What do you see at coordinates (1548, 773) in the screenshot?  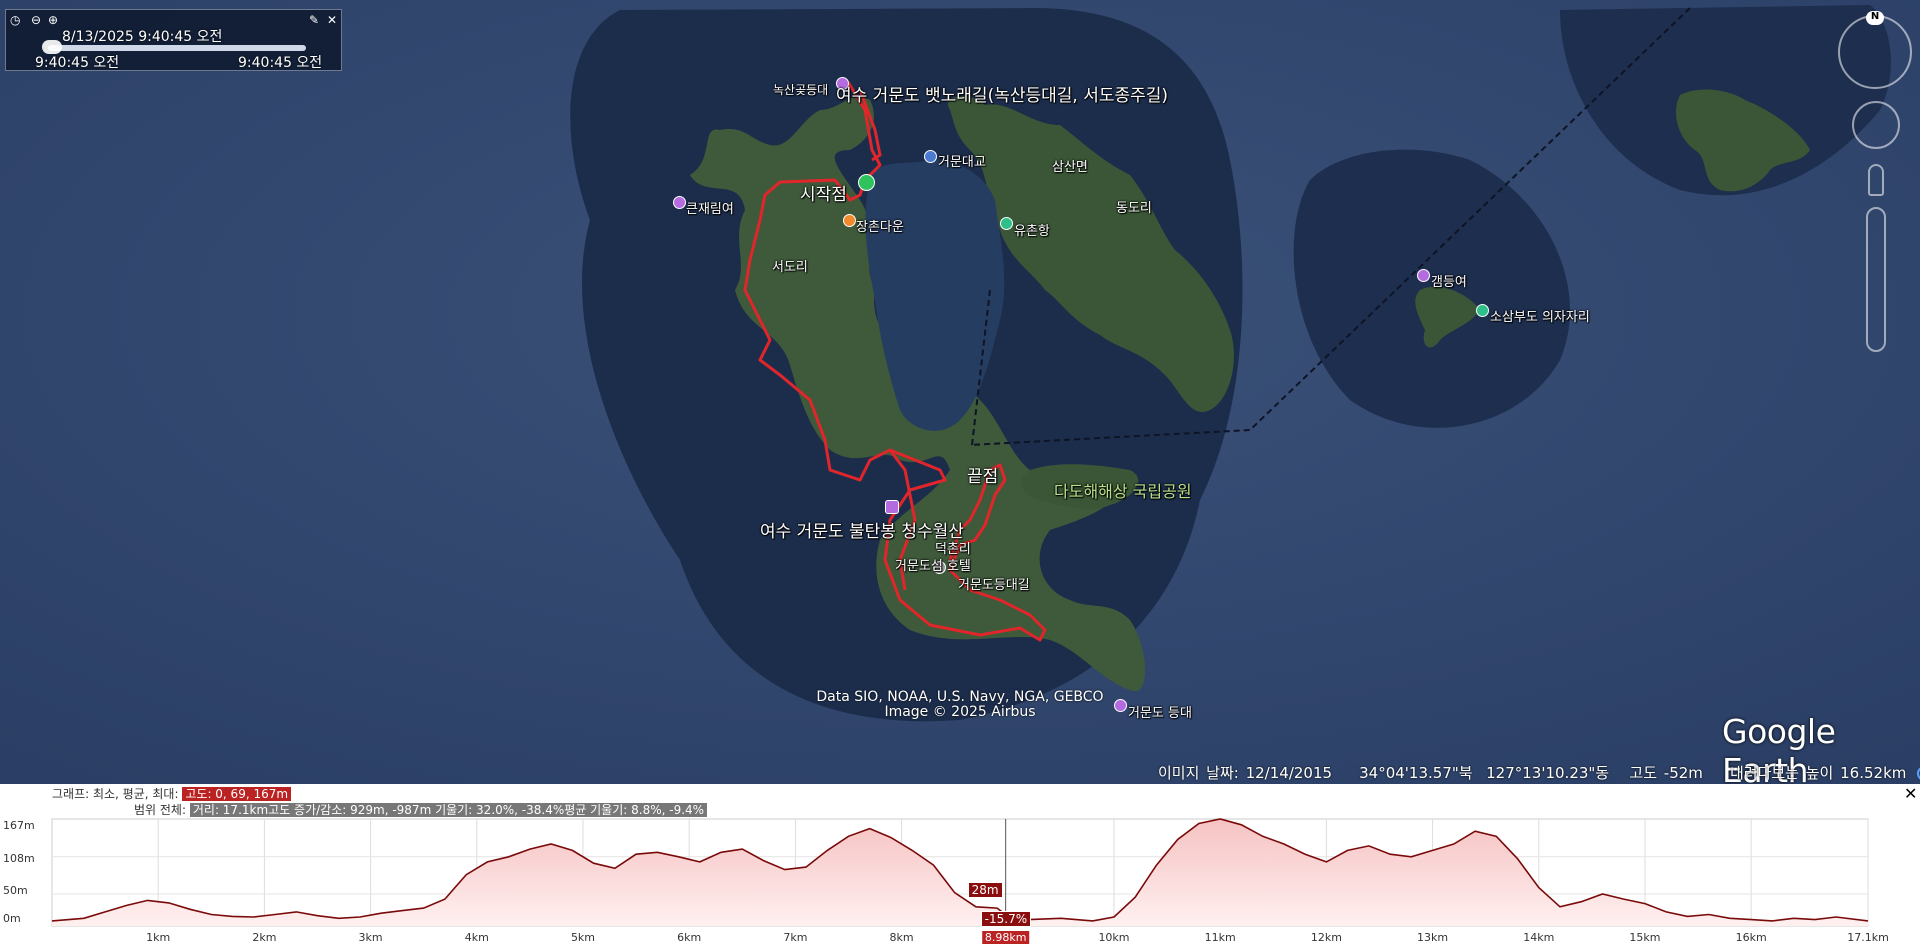 I see `status-lon: 127°13'10.23"동` at bounding box center [1548, 773].